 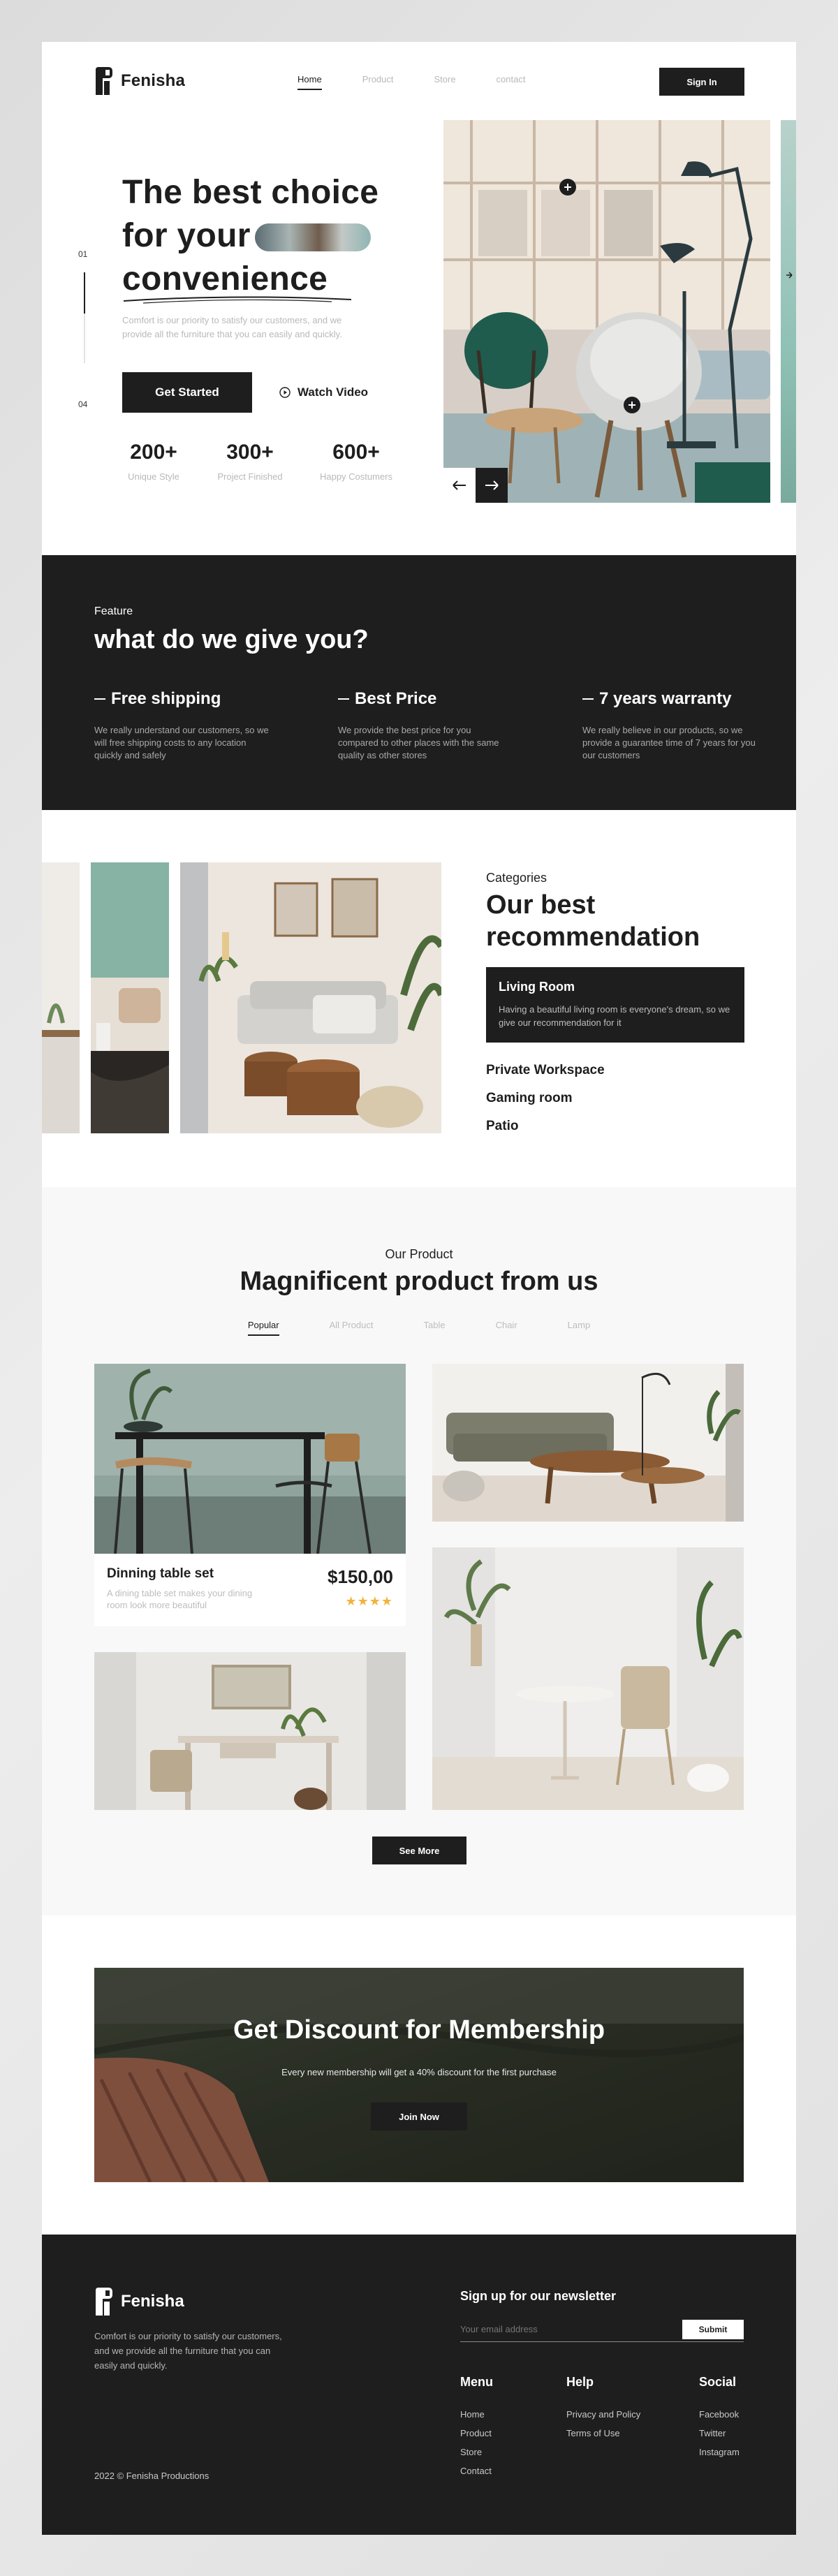 What do you see at coordinates (419, 1328) in the screenshot?
I see `product-tabs: Popular All Product Table Chair Lamp` at bounding box center [419, 1328].